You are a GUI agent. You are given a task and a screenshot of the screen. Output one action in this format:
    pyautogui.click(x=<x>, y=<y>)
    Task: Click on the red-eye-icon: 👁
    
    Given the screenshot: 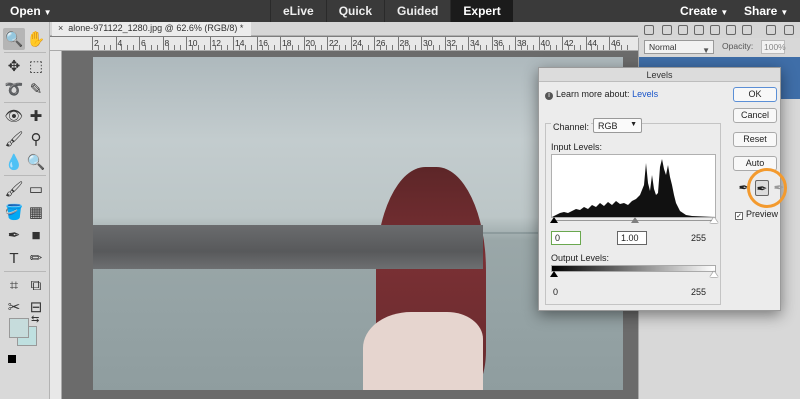 What is the action you would take?
    pyautogui.click(x=14, y=116)
    